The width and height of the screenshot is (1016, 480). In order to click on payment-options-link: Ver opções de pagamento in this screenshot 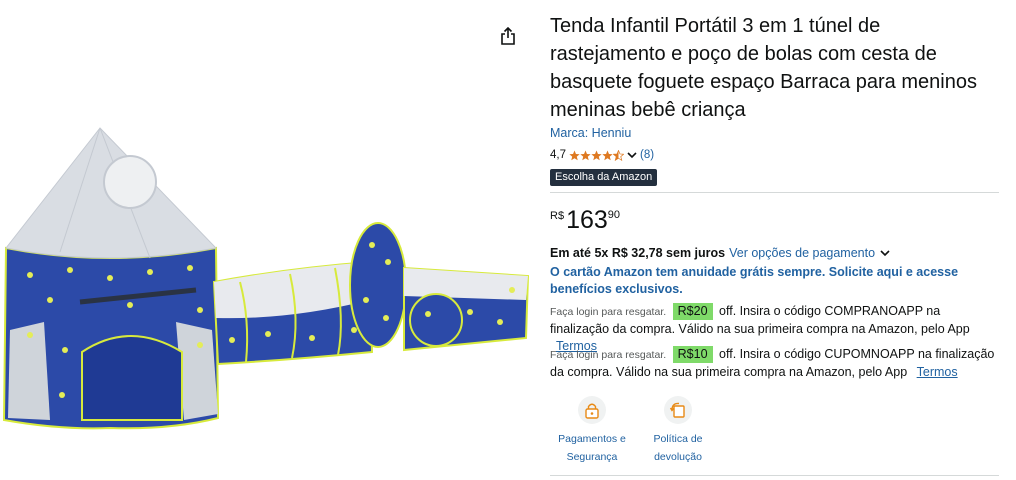, I will do `click(802, 253)`.